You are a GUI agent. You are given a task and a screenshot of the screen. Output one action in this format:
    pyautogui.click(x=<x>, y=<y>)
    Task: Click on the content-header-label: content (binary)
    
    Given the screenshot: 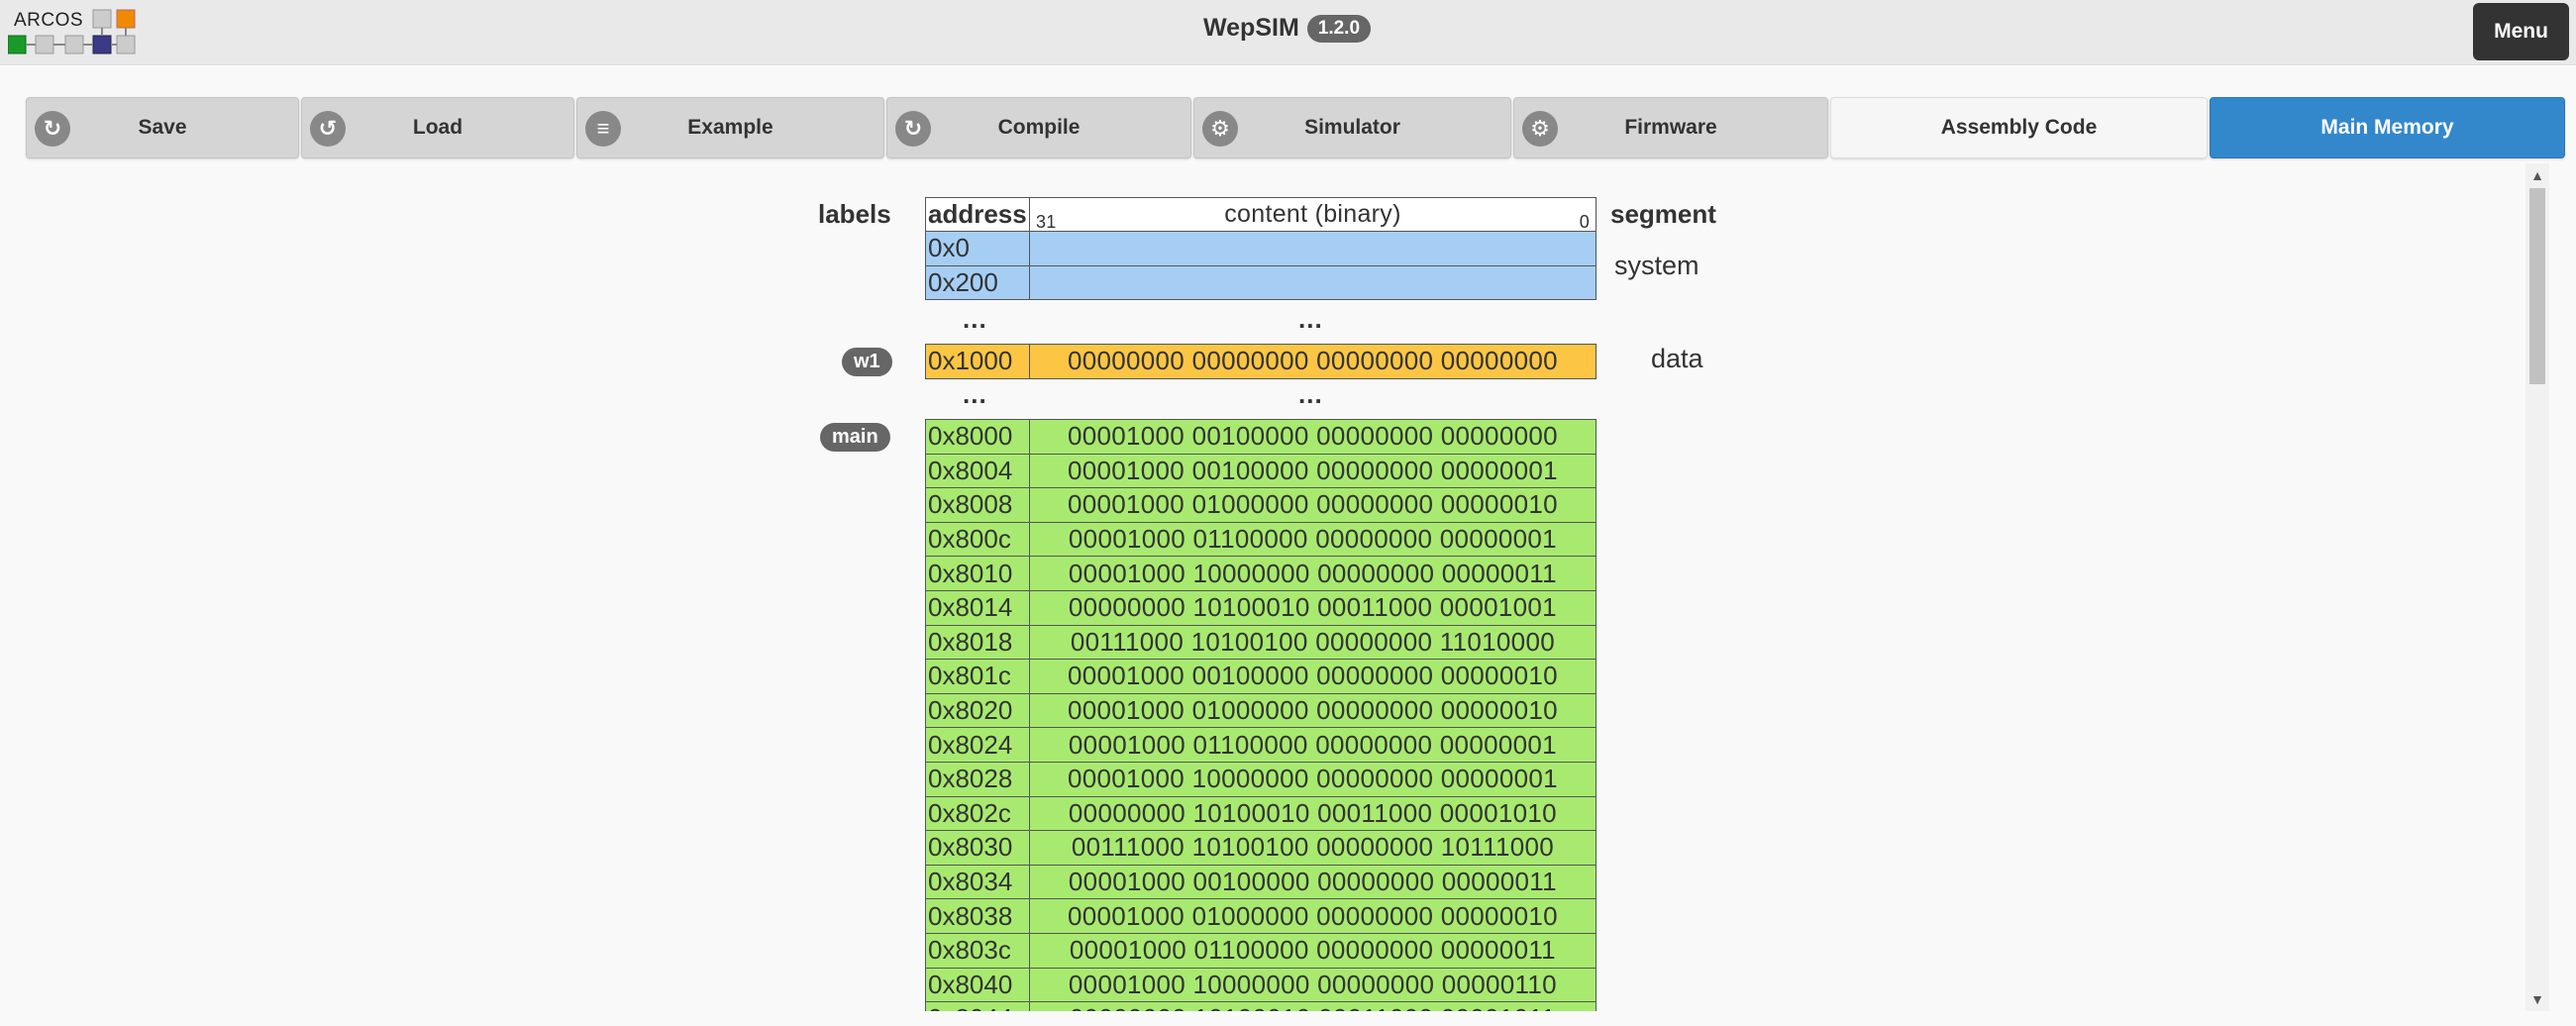 What is the action you would take?
    pyautogui.click(x=1312, y=214)
    